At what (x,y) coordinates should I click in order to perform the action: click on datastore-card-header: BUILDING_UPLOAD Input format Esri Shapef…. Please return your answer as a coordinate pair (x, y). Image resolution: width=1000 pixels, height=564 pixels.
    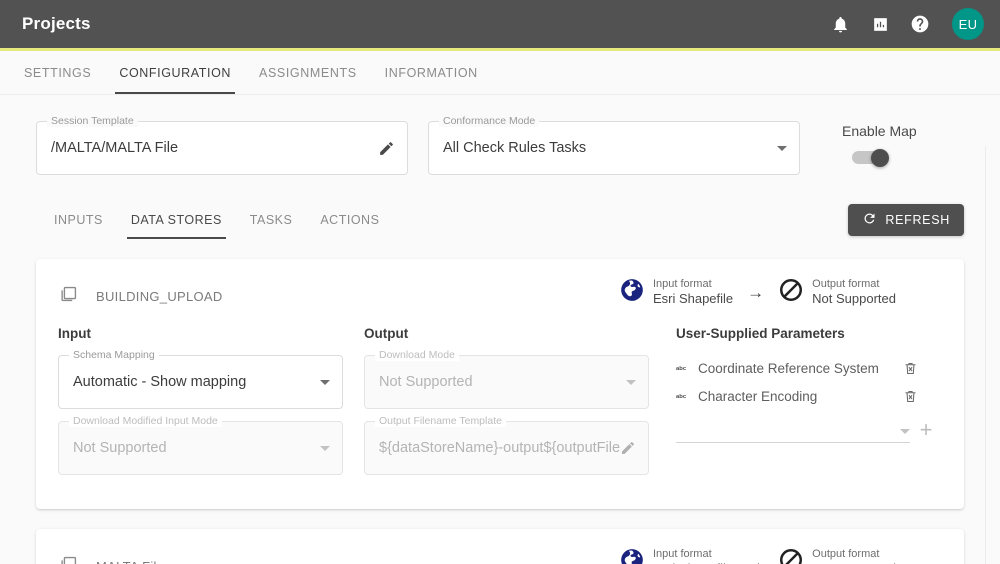
    Looking at the image, I should click on (500, 293).